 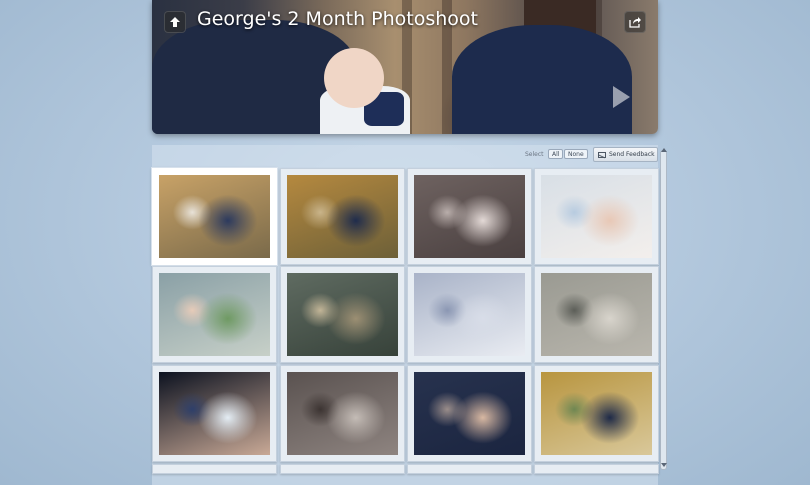 What do you see at coordinates (602, 154) in the screenshot?
I see `envelope-icon` at bounding box center [602, 154].